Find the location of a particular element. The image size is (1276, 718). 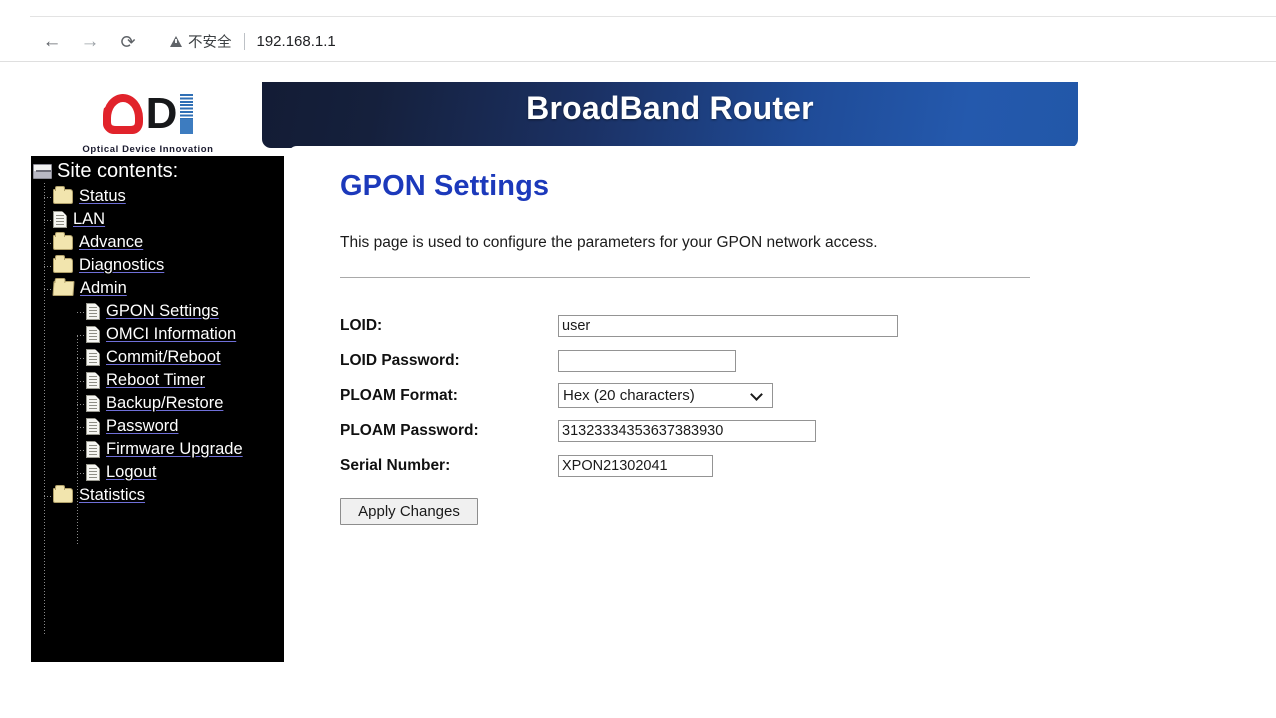

sidebar-item-label: GPON Settings is located at coordinates (162, 311).